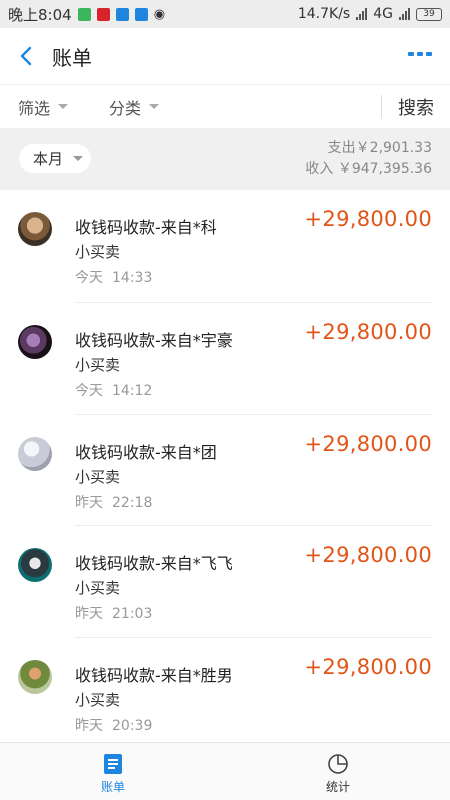 The image size is (450, 800). I want to click on month-label: 本月, so click(48, 159).